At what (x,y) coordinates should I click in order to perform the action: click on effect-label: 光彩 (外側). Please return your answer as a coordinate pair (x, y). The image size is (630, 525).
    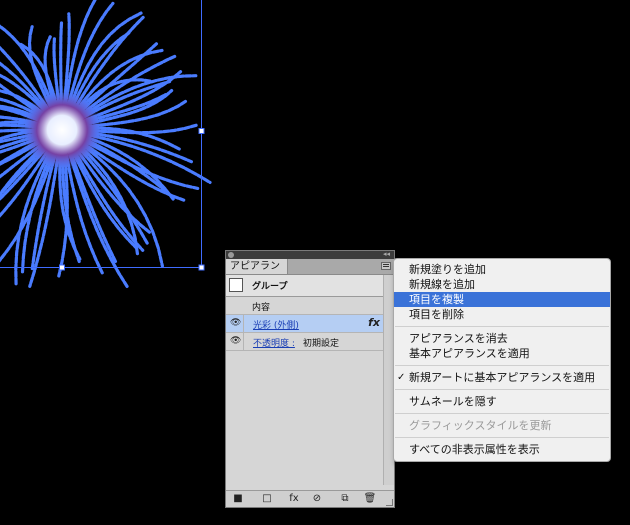
    Looking at the image, I should click on (276, 324).